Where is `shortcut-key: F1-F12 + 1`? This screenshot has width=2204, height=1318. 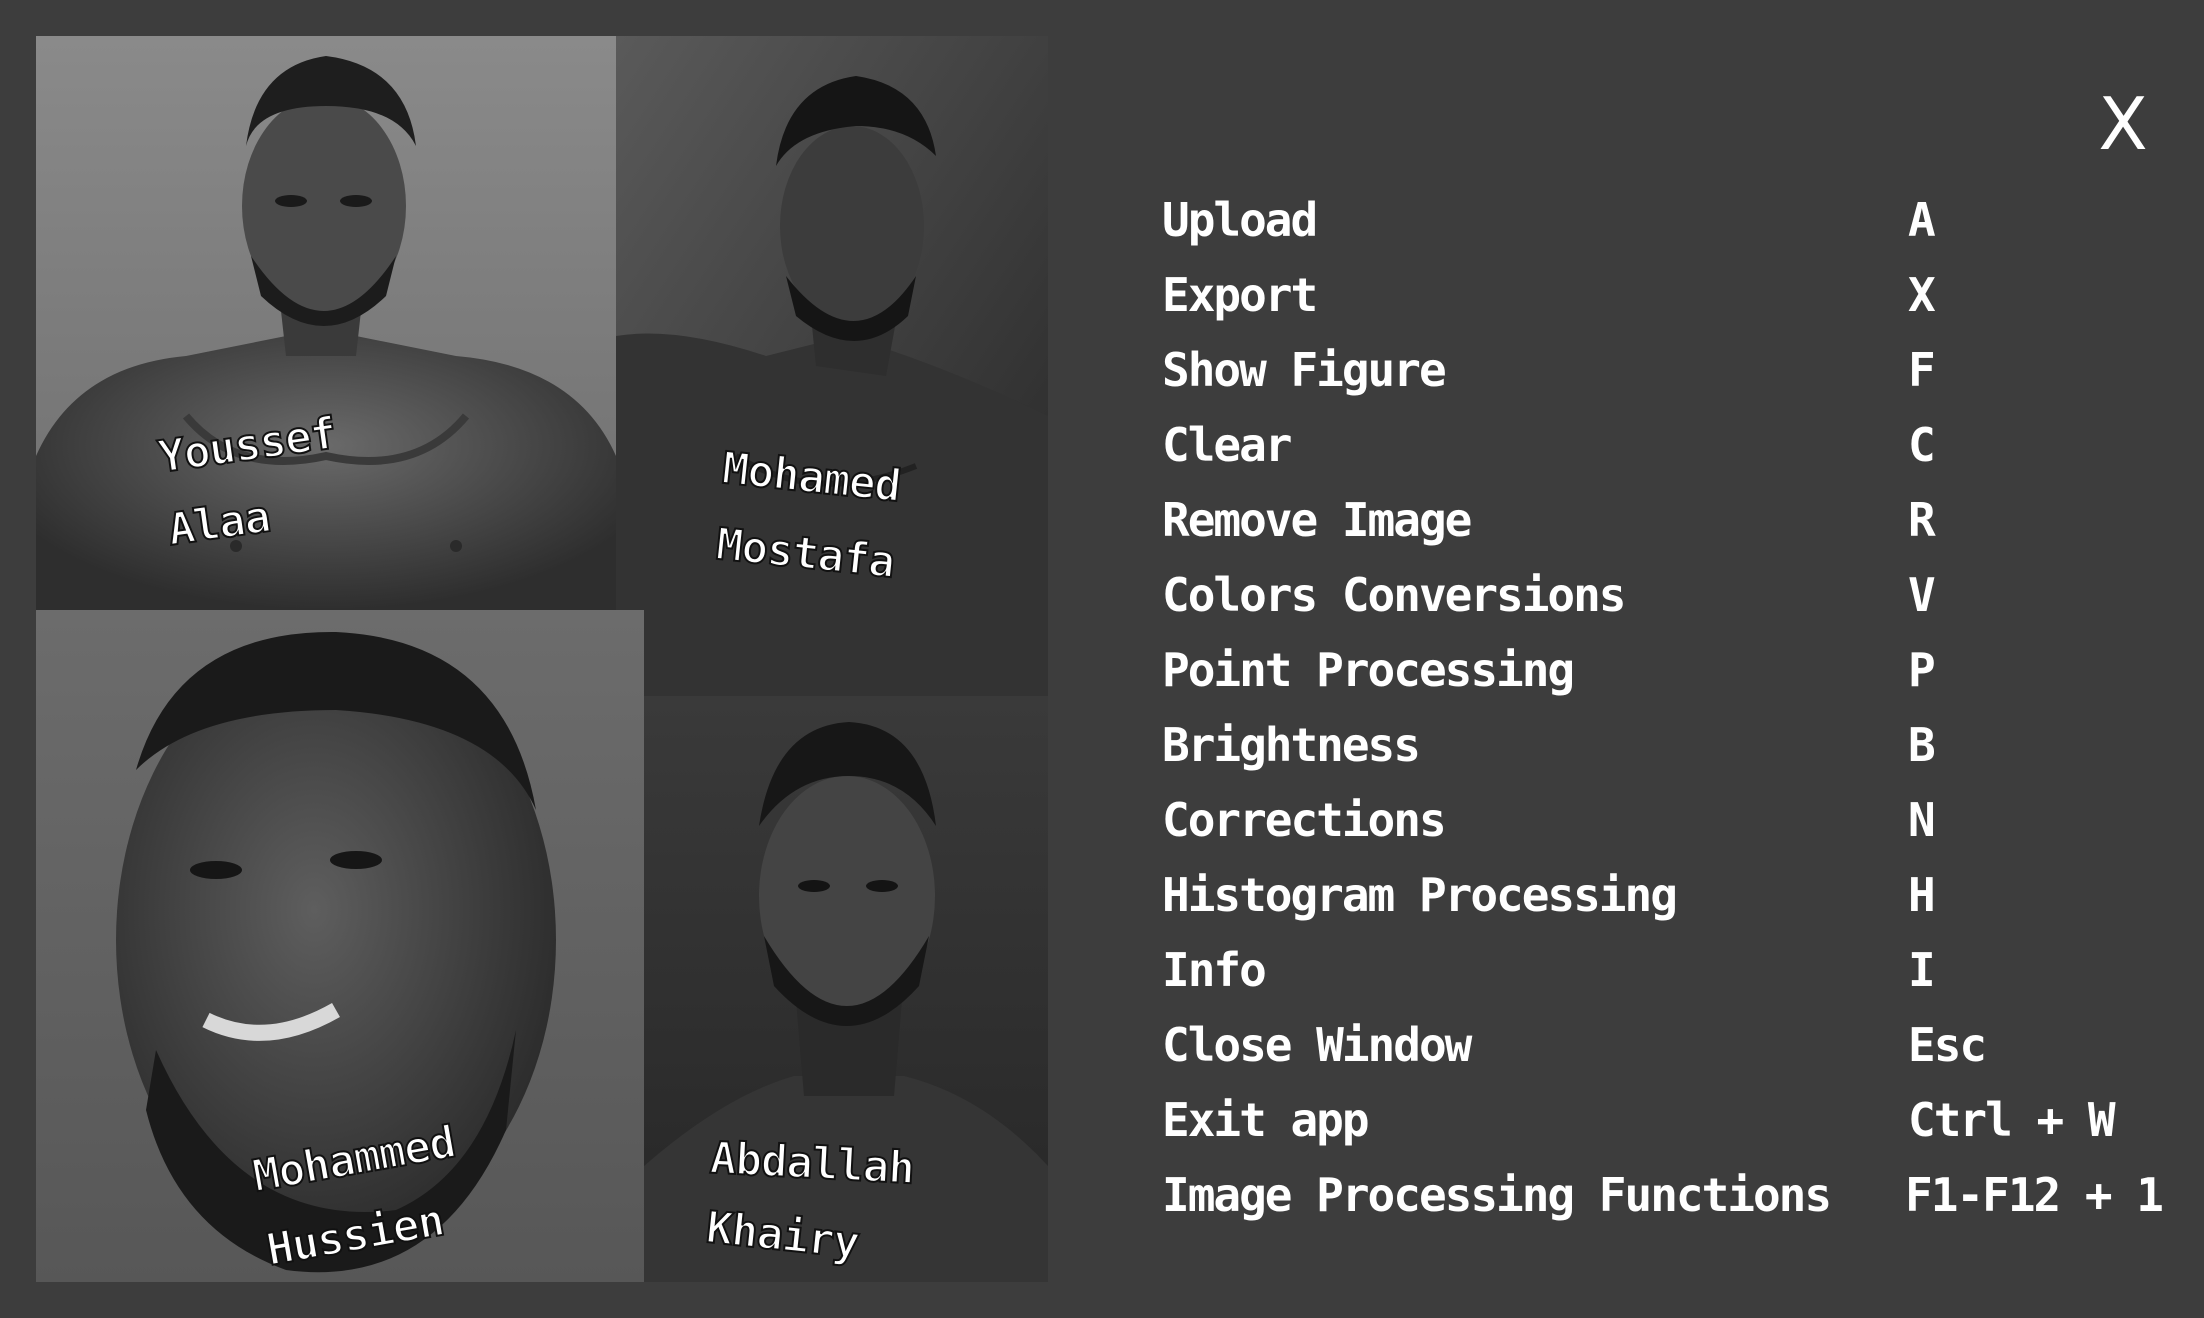 shortcut-key: F1-F12 + 1 is located at coordinates (2034, 1194).